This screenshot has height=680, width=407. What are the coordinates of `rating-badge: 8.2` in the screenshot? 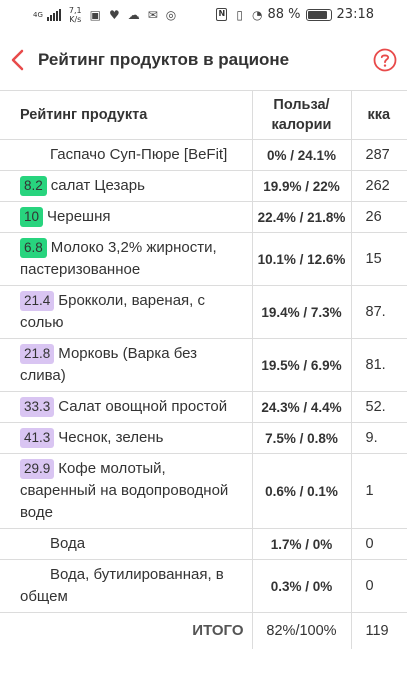 It's located at (33, 186).